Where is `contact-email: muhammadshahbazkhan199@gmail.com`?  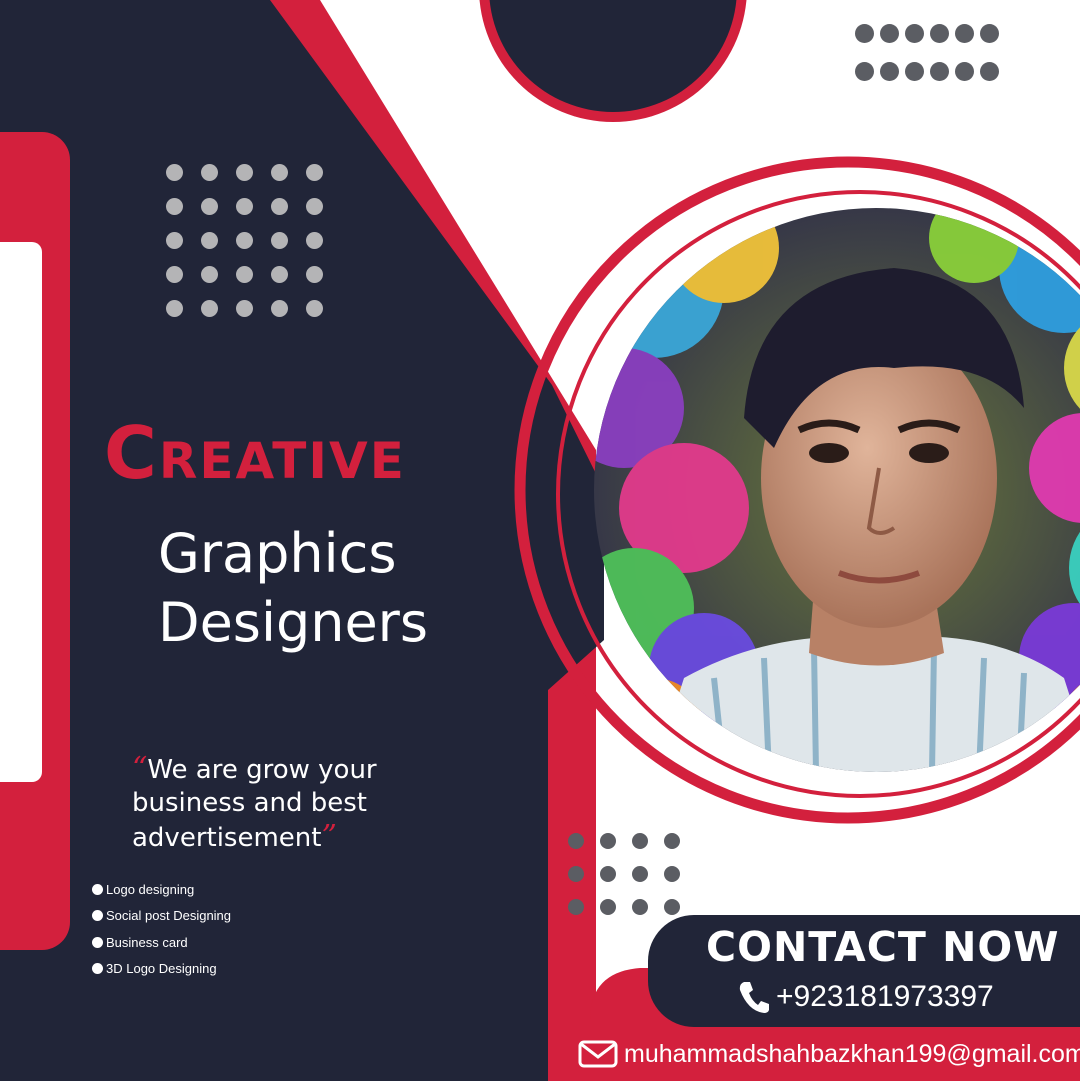 contact-email: muhammadshahbazkhan199@gmail.com is located at coordinates (829, 1054).